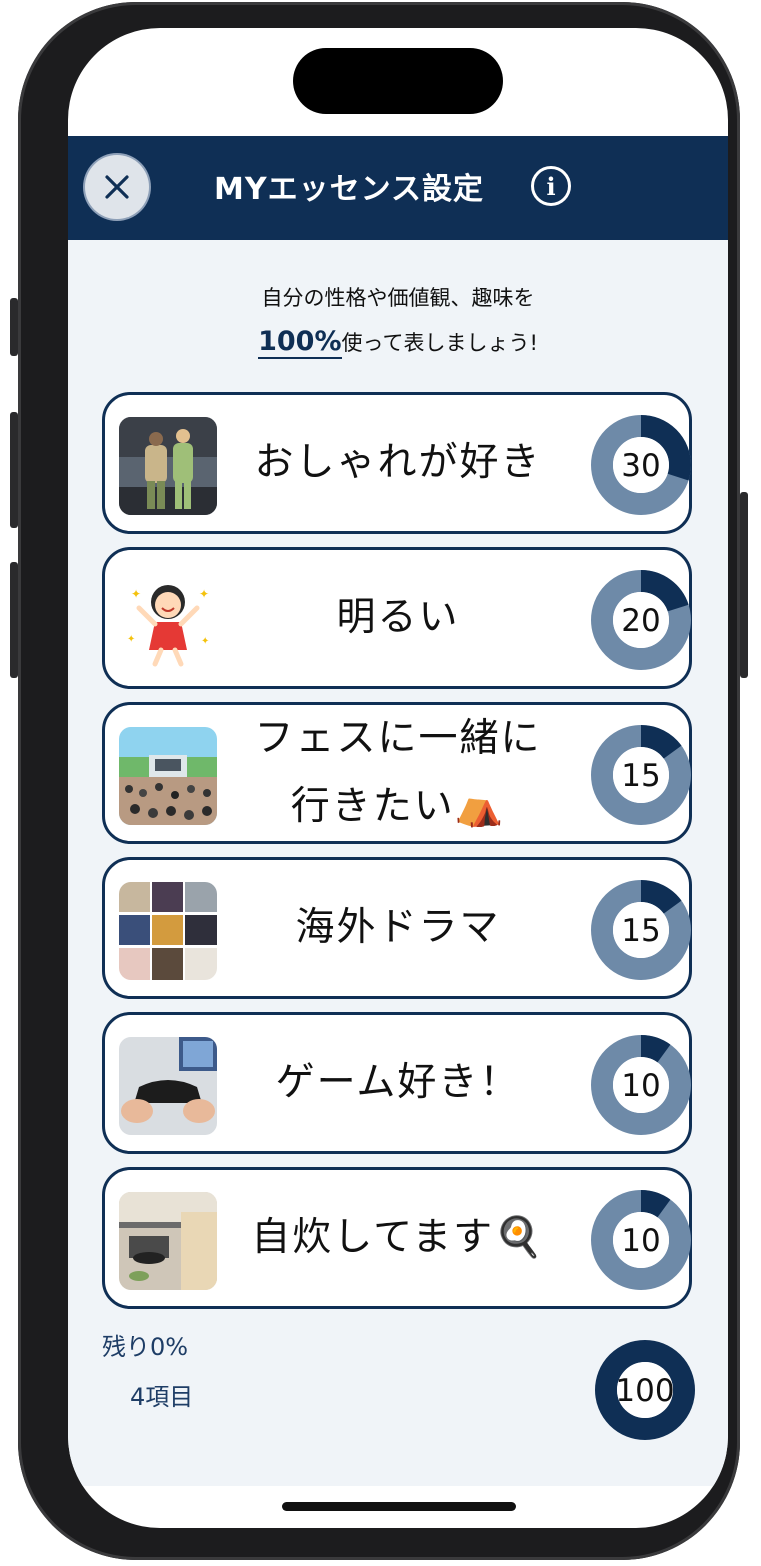 Image resolution: width=761 pixels, height=1566 pixels. I want to click on close-icon, so click(117, 187).